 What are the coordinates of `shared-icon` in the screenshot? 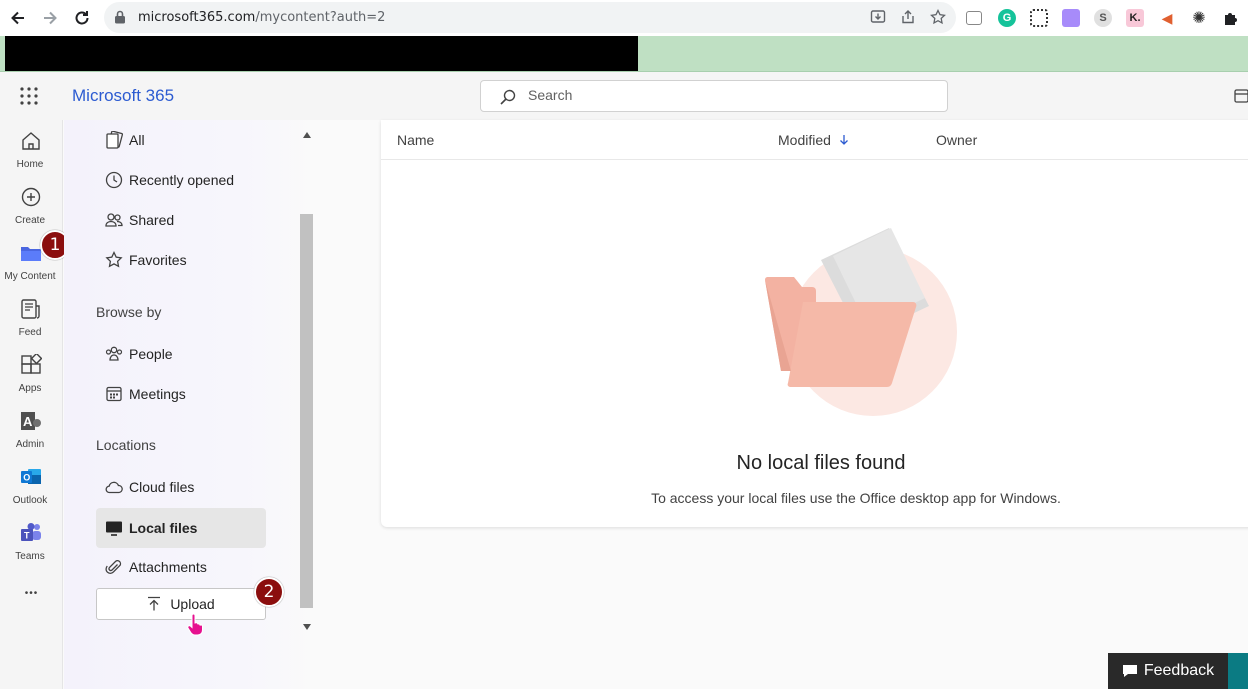 It's located at (114, 220).